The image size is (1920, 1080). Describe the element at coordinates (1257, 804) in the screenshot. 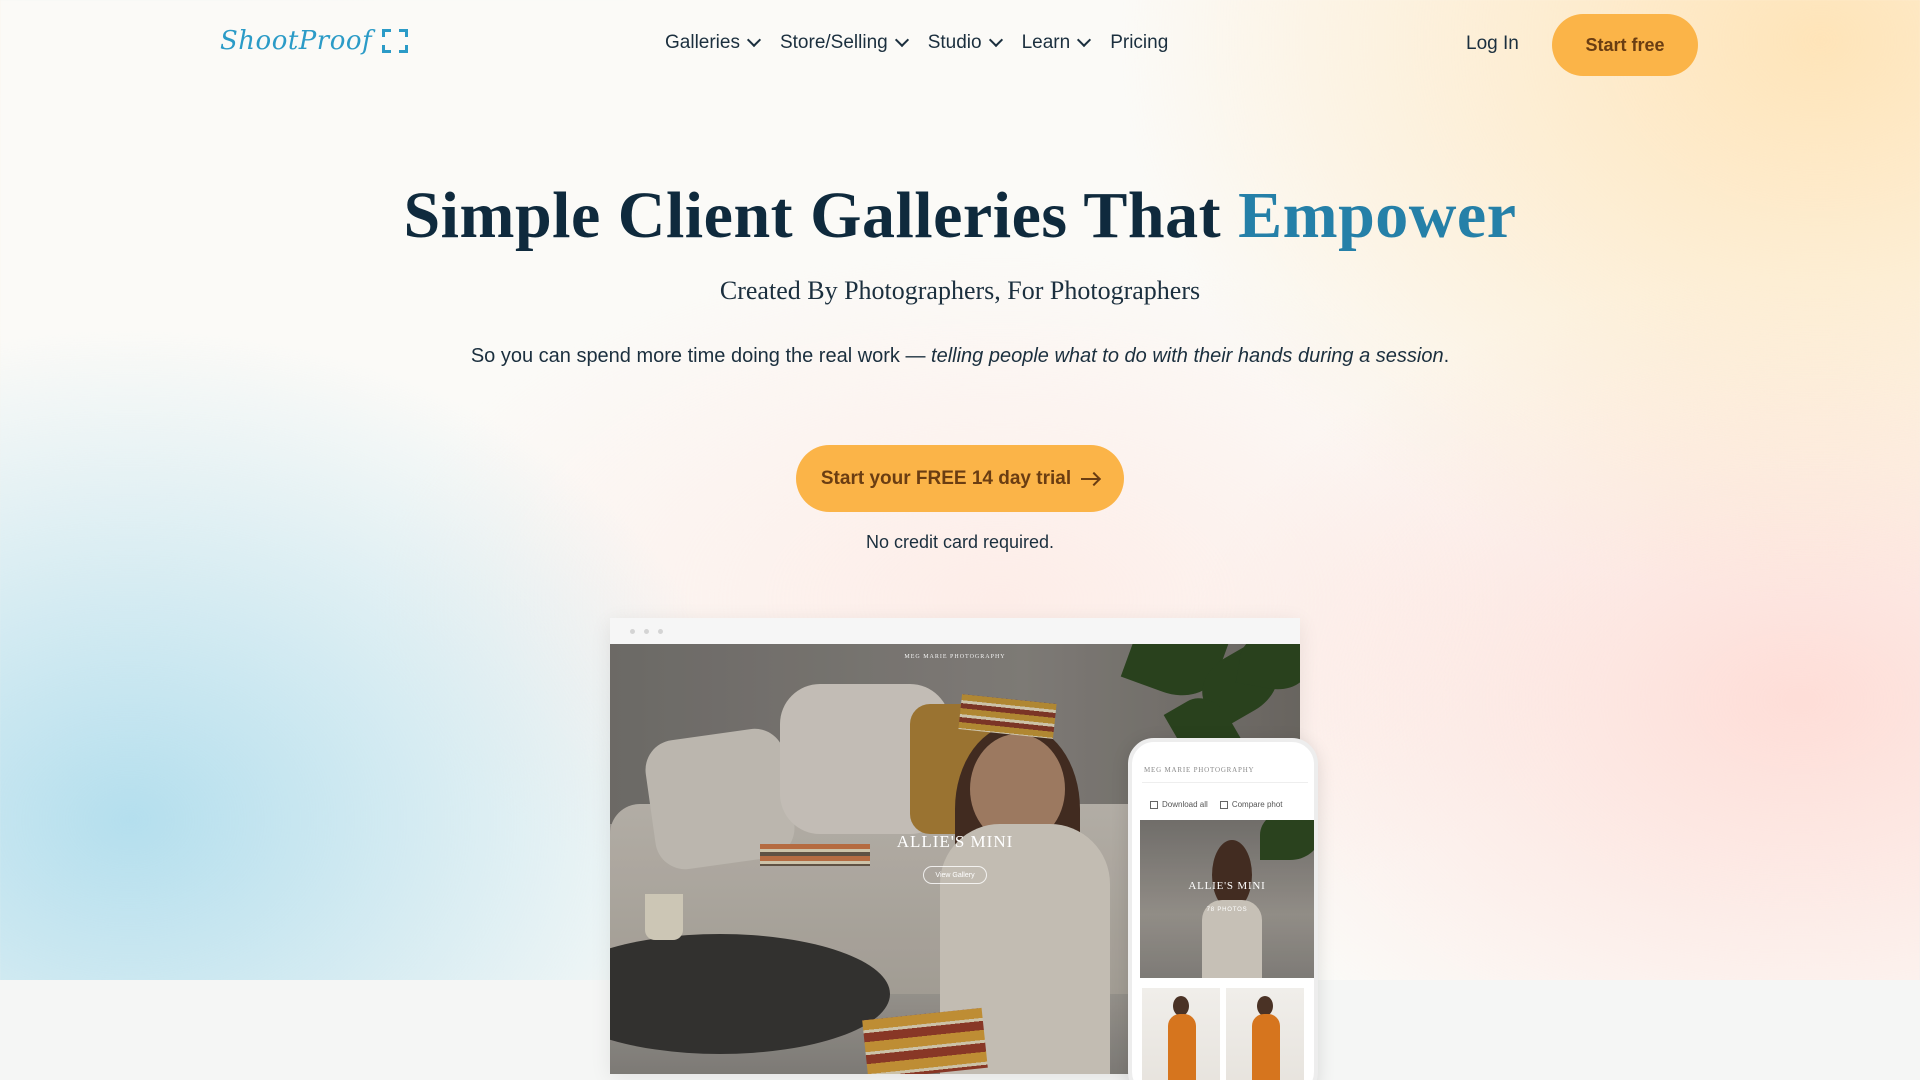

I see `compare-label: Compare phot` at that location.